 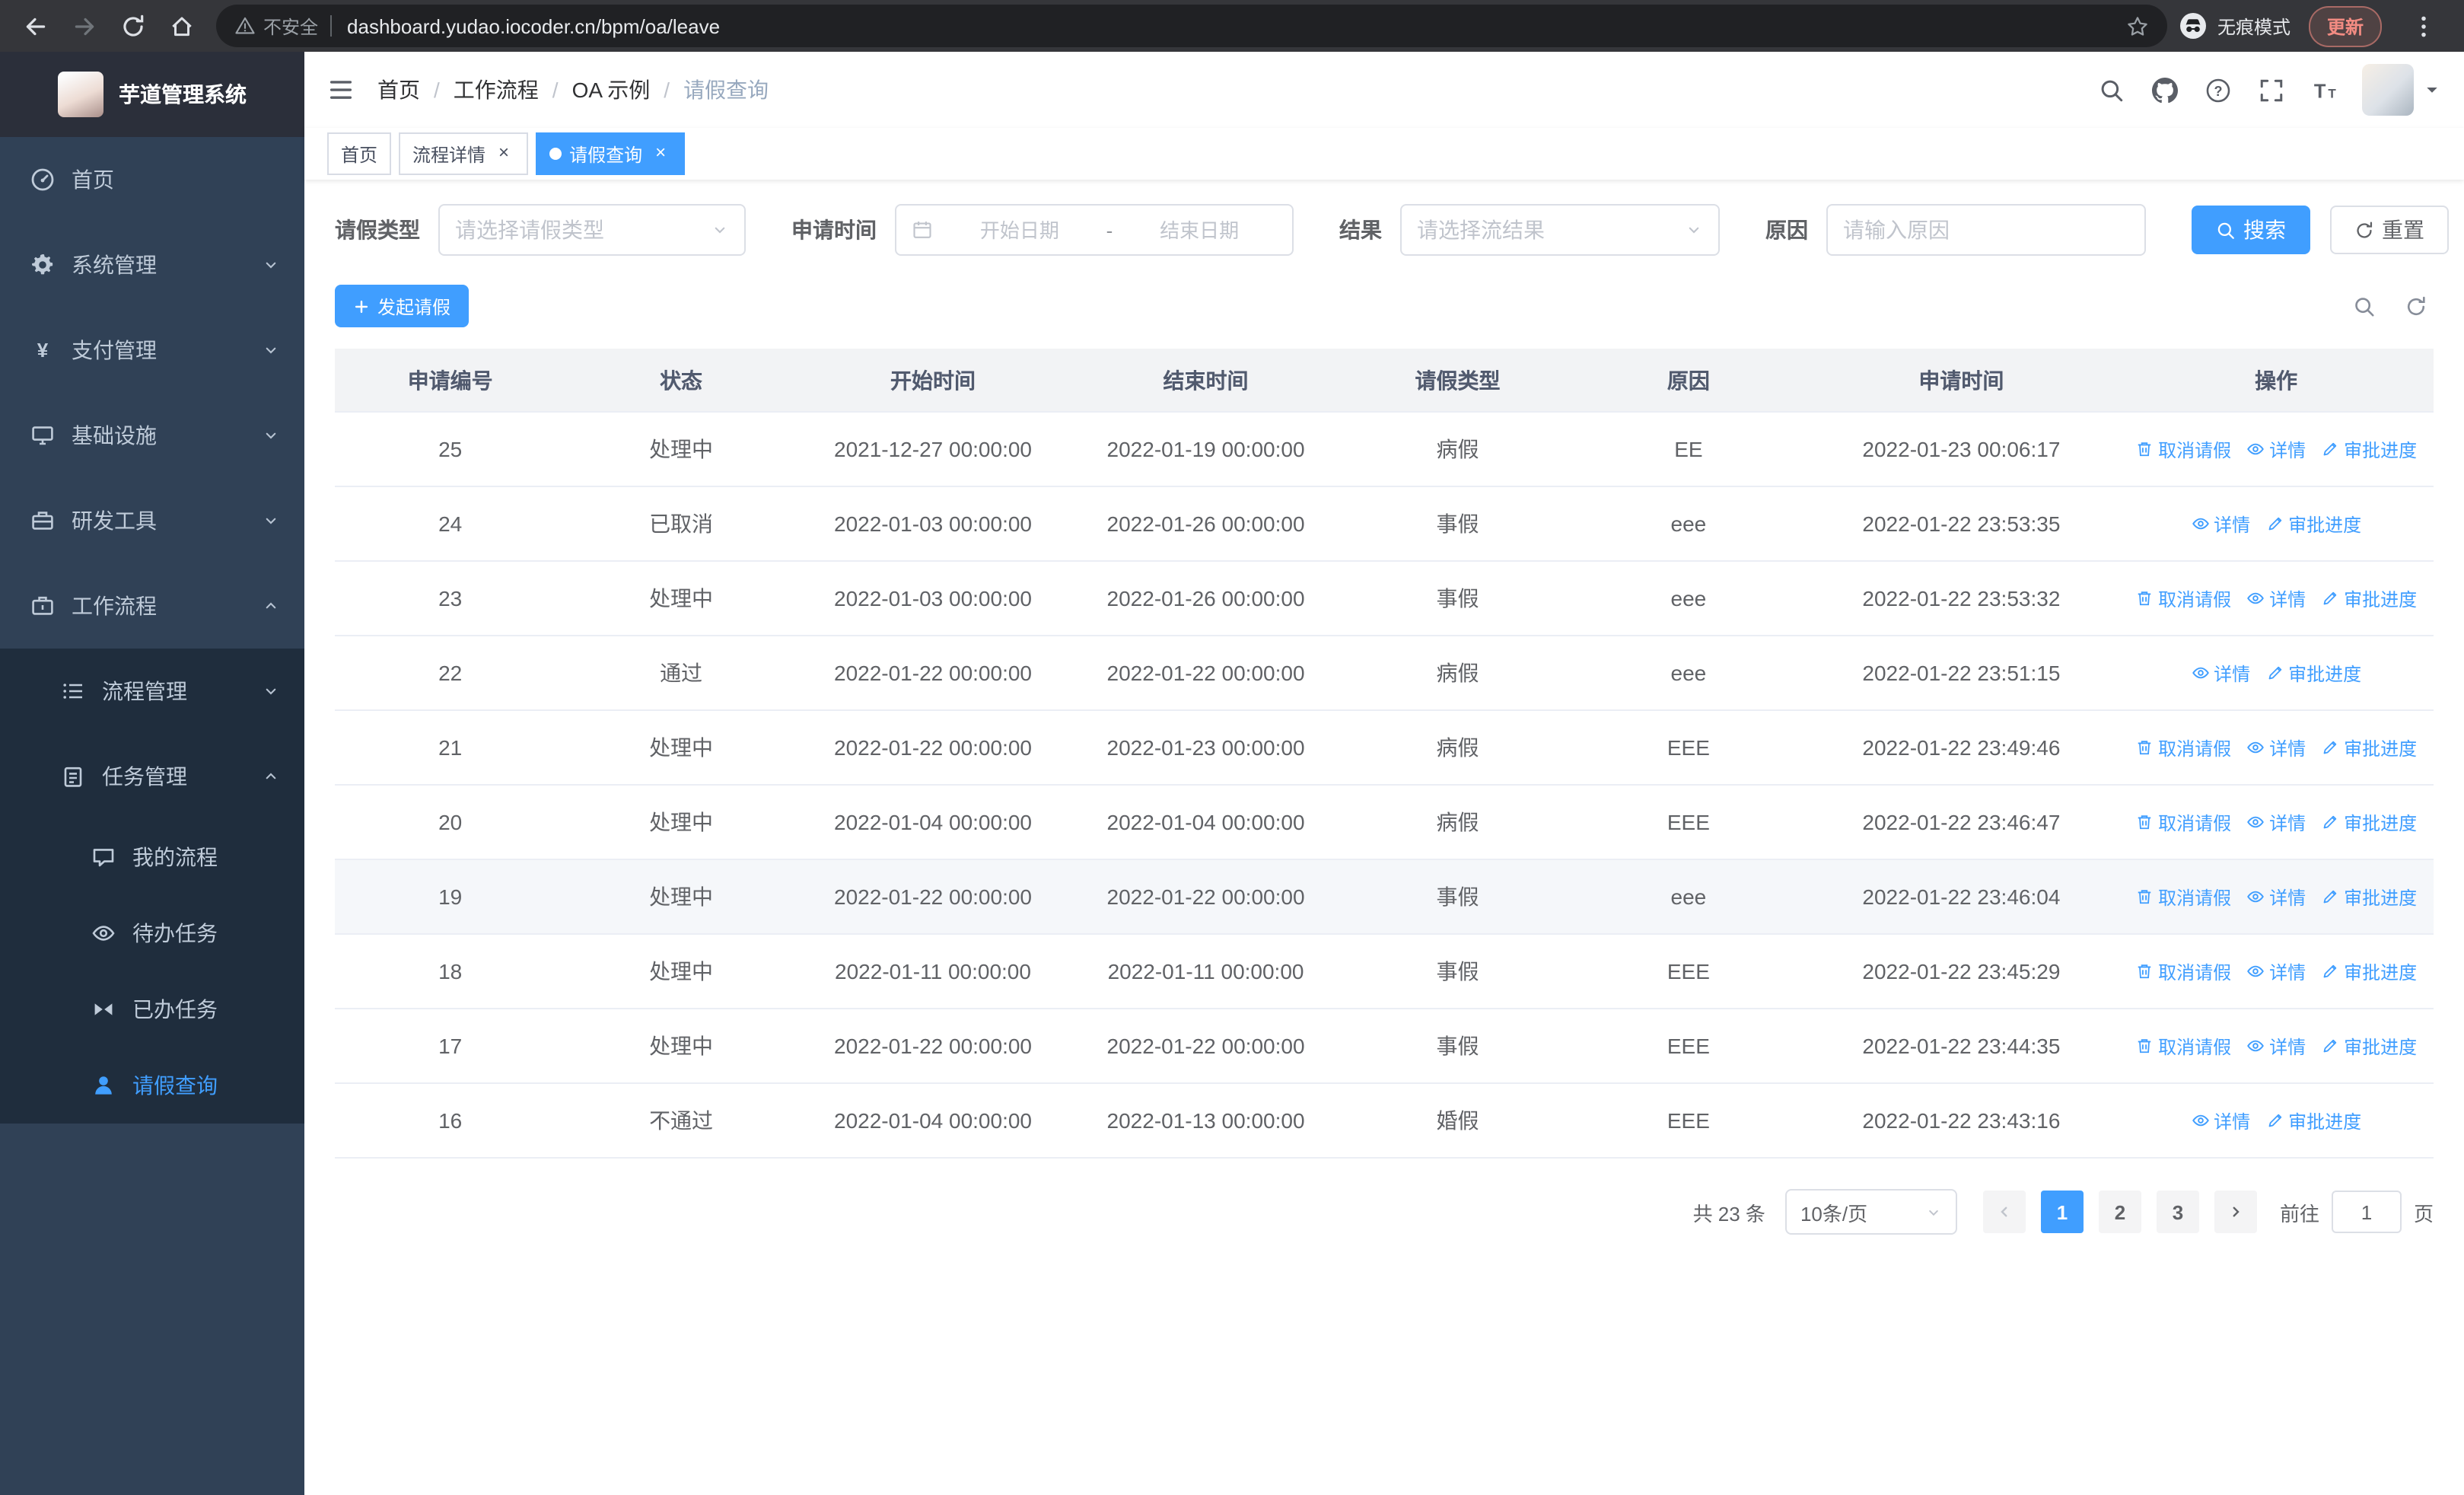 What do you see at coordinates (1019, 229) in the screenshot?
I see `start-date-input` at bounding box center [1019, 229].